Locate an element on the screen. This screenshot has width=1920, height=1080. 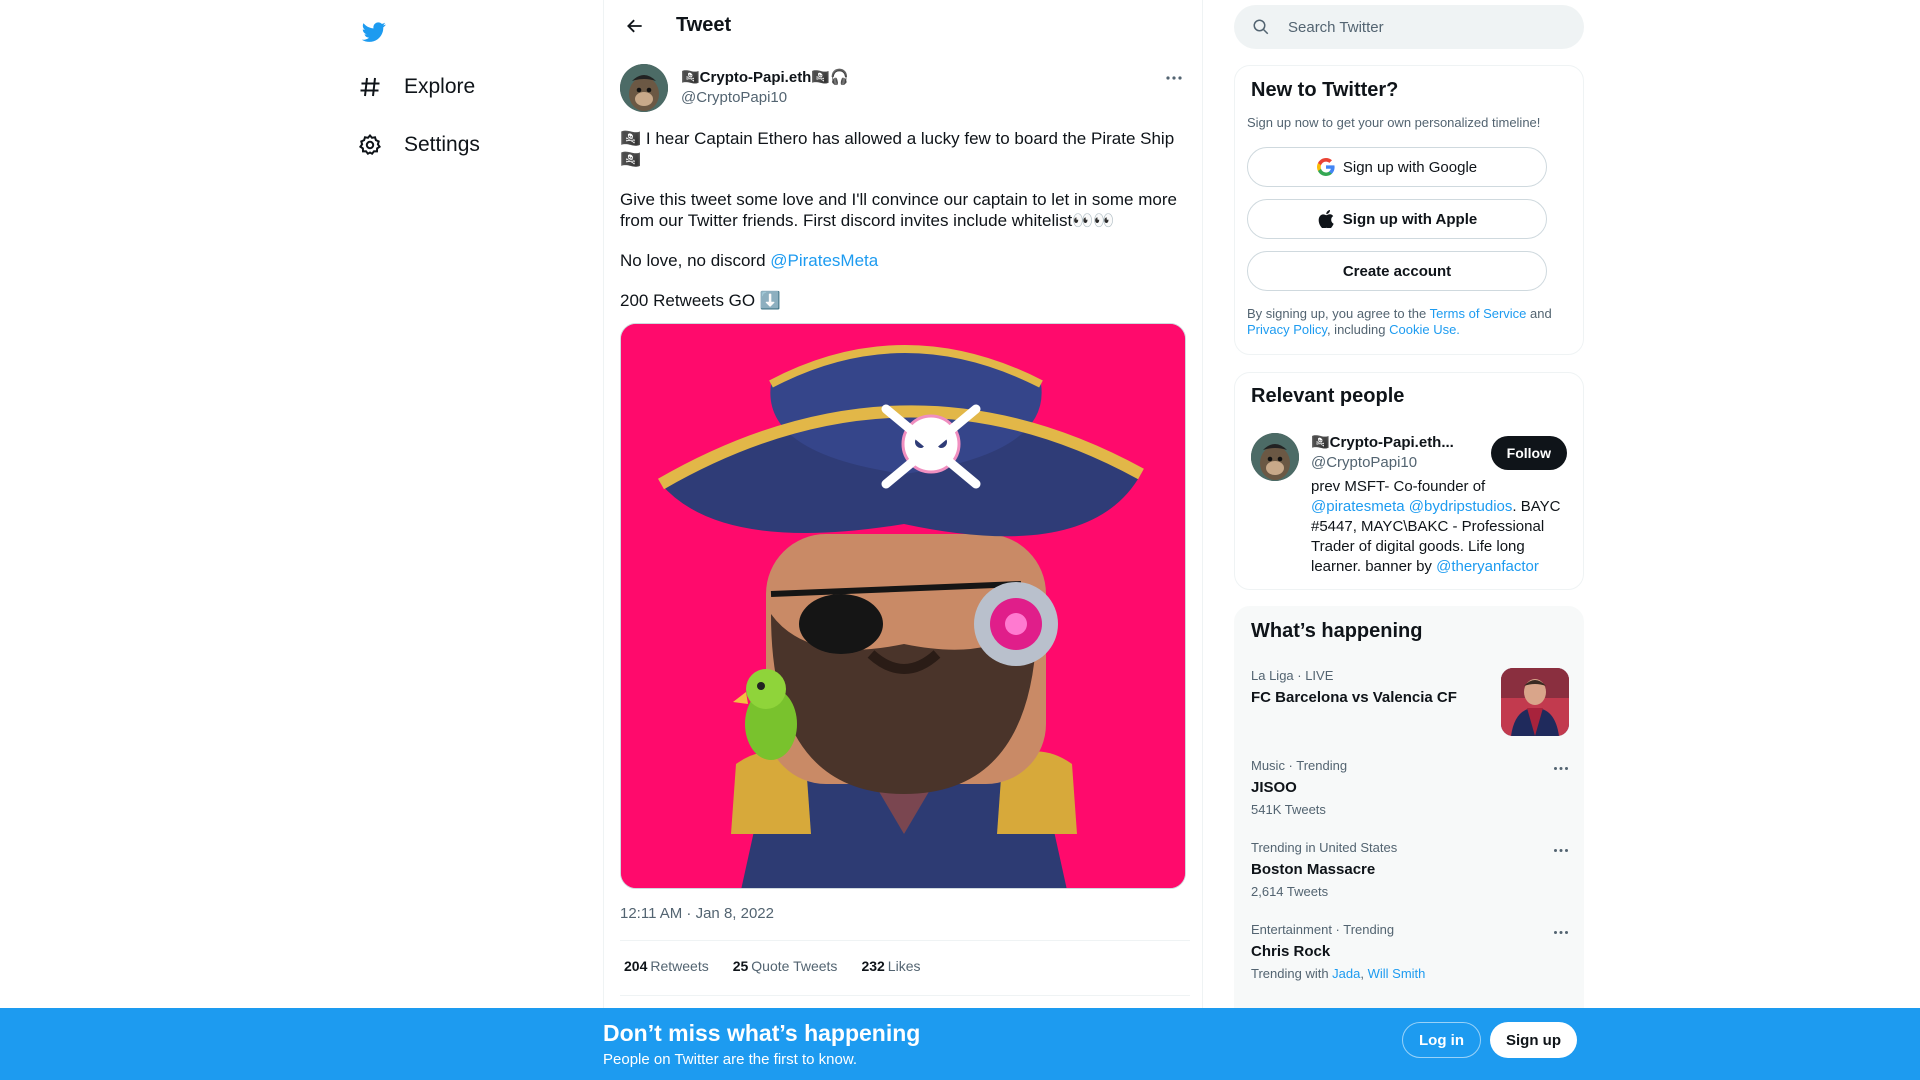
quotes-label: Quote Tweets is located at coordinates (794, 966).